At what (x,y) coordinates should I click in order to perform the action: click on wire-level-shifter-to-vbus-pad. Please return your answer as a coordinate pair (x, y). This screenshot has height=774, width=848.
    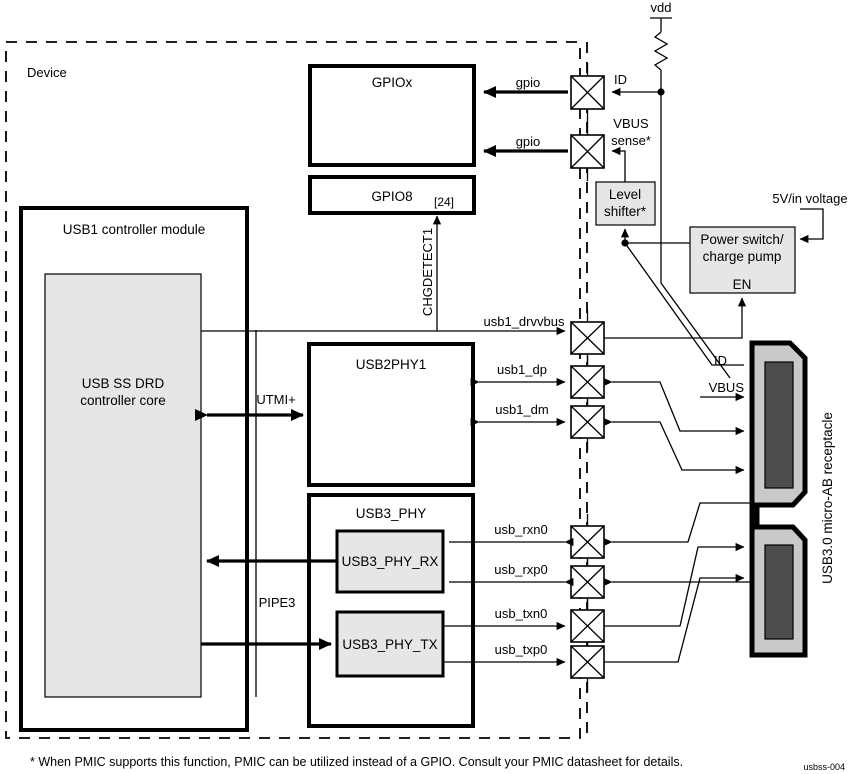
    Looking at the image, I should click on (618, 164).